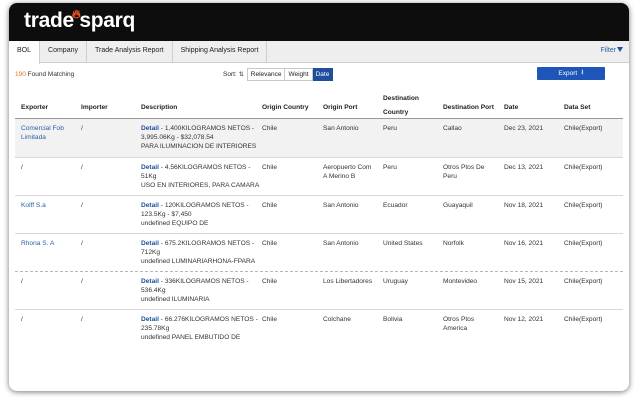 This screenshot has height=400, width=638. I want to click on filter-button: Filter, so click(611, 50).